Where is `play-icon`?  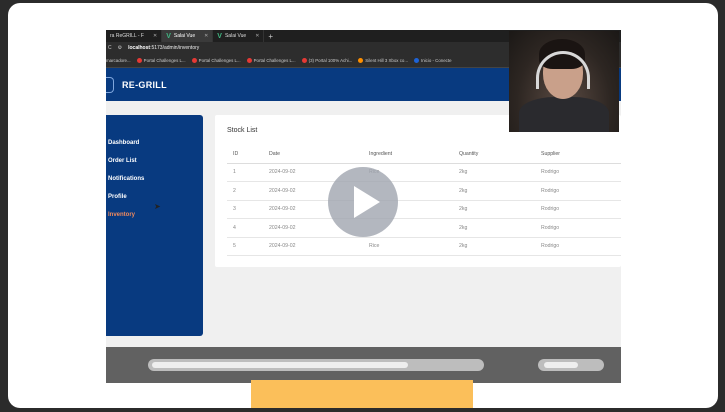
play-icon is located at coordinates (366, 202).